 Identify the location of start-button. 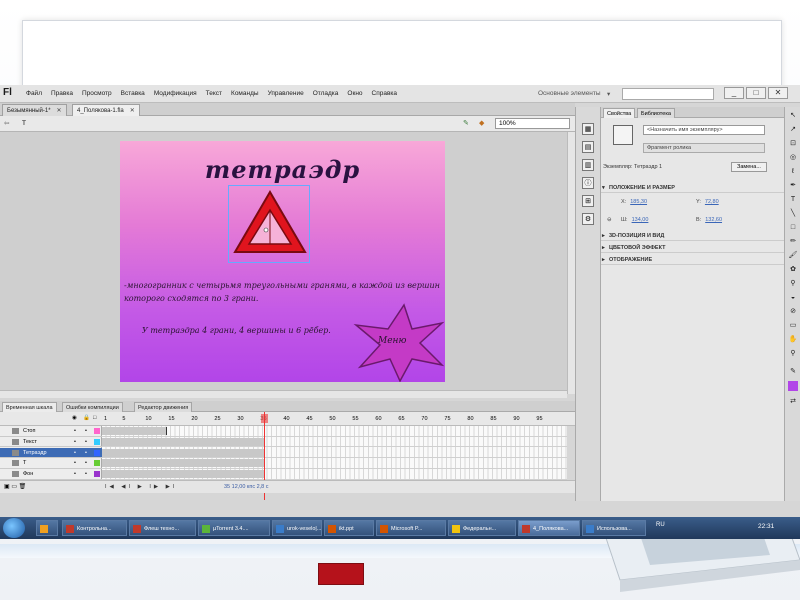
(14, 528).